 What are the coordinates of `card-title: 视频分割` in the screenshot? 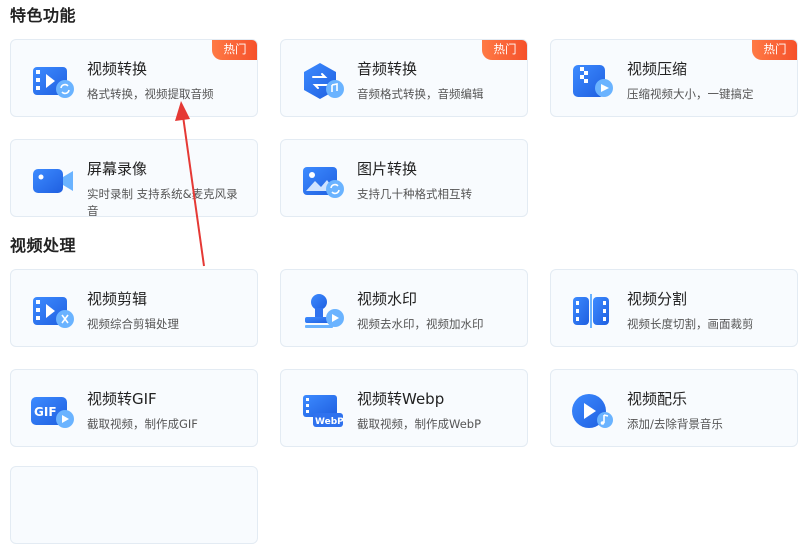 It's located at (657, 299).